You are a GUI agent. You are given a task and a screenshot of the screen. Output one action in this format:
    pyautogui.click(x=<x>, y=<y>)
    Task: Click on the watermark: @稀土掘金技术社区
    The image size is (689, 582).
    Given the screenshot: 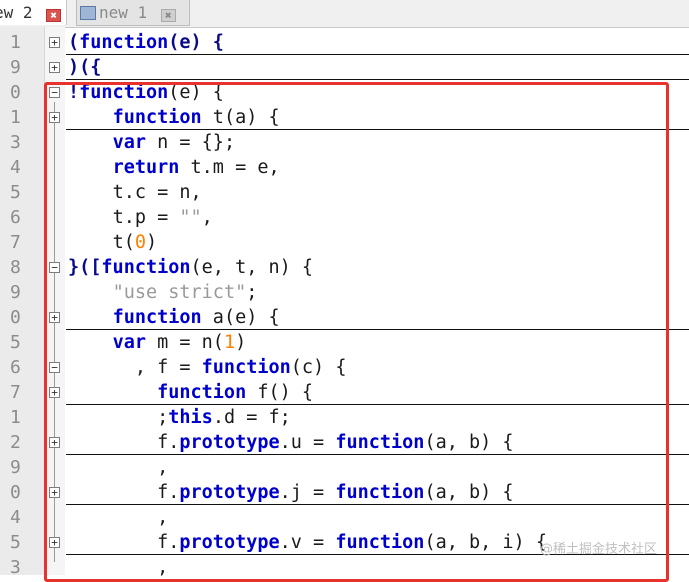 What is the action you would take?
    pyautogui.click(x=599, y=549)
    